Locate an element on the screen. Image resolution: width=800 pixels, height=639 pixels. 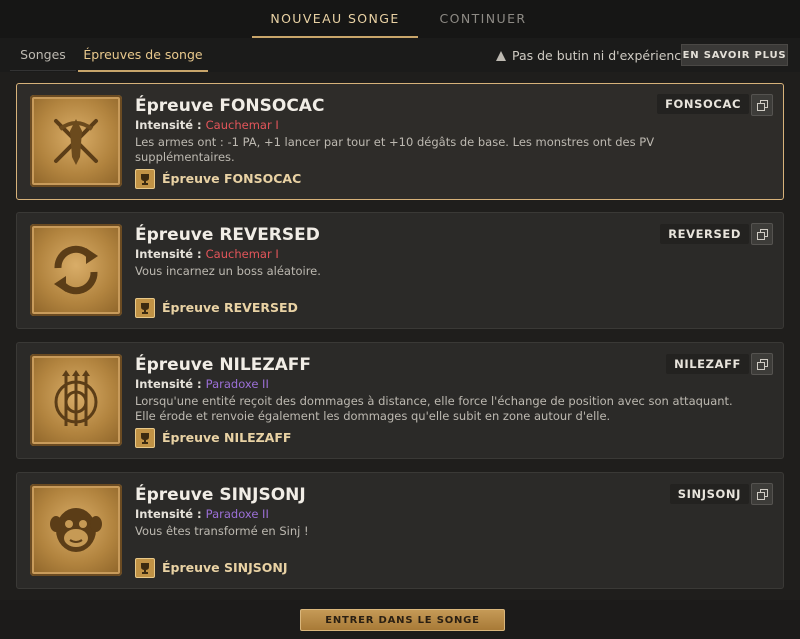
trial-code: REVERSED is located at coordinates (704, 234).